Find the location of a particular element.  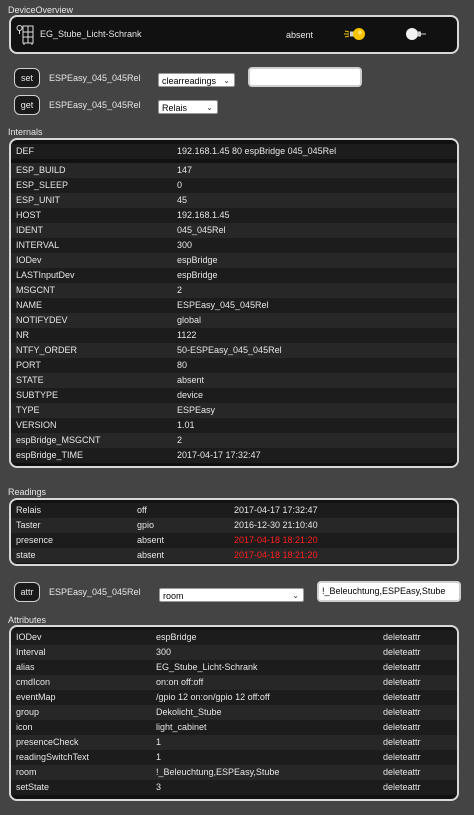

internal-key: PORT is located at coordinates (28, 365).